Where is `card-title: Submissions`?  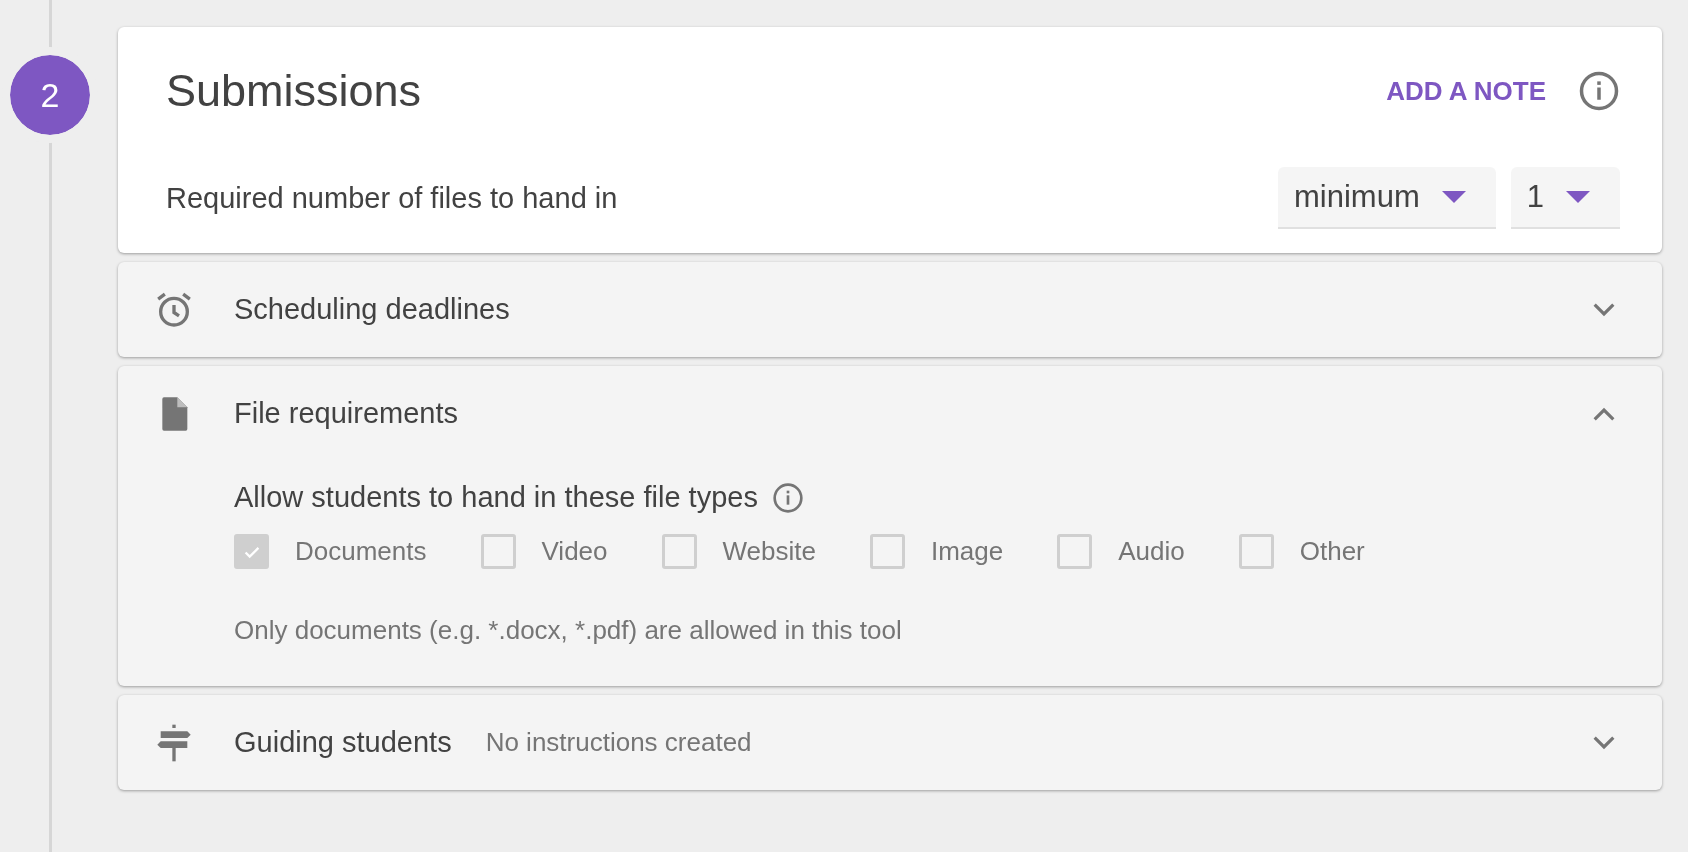
card-title: Submissions is located at coordinates (294, 91).